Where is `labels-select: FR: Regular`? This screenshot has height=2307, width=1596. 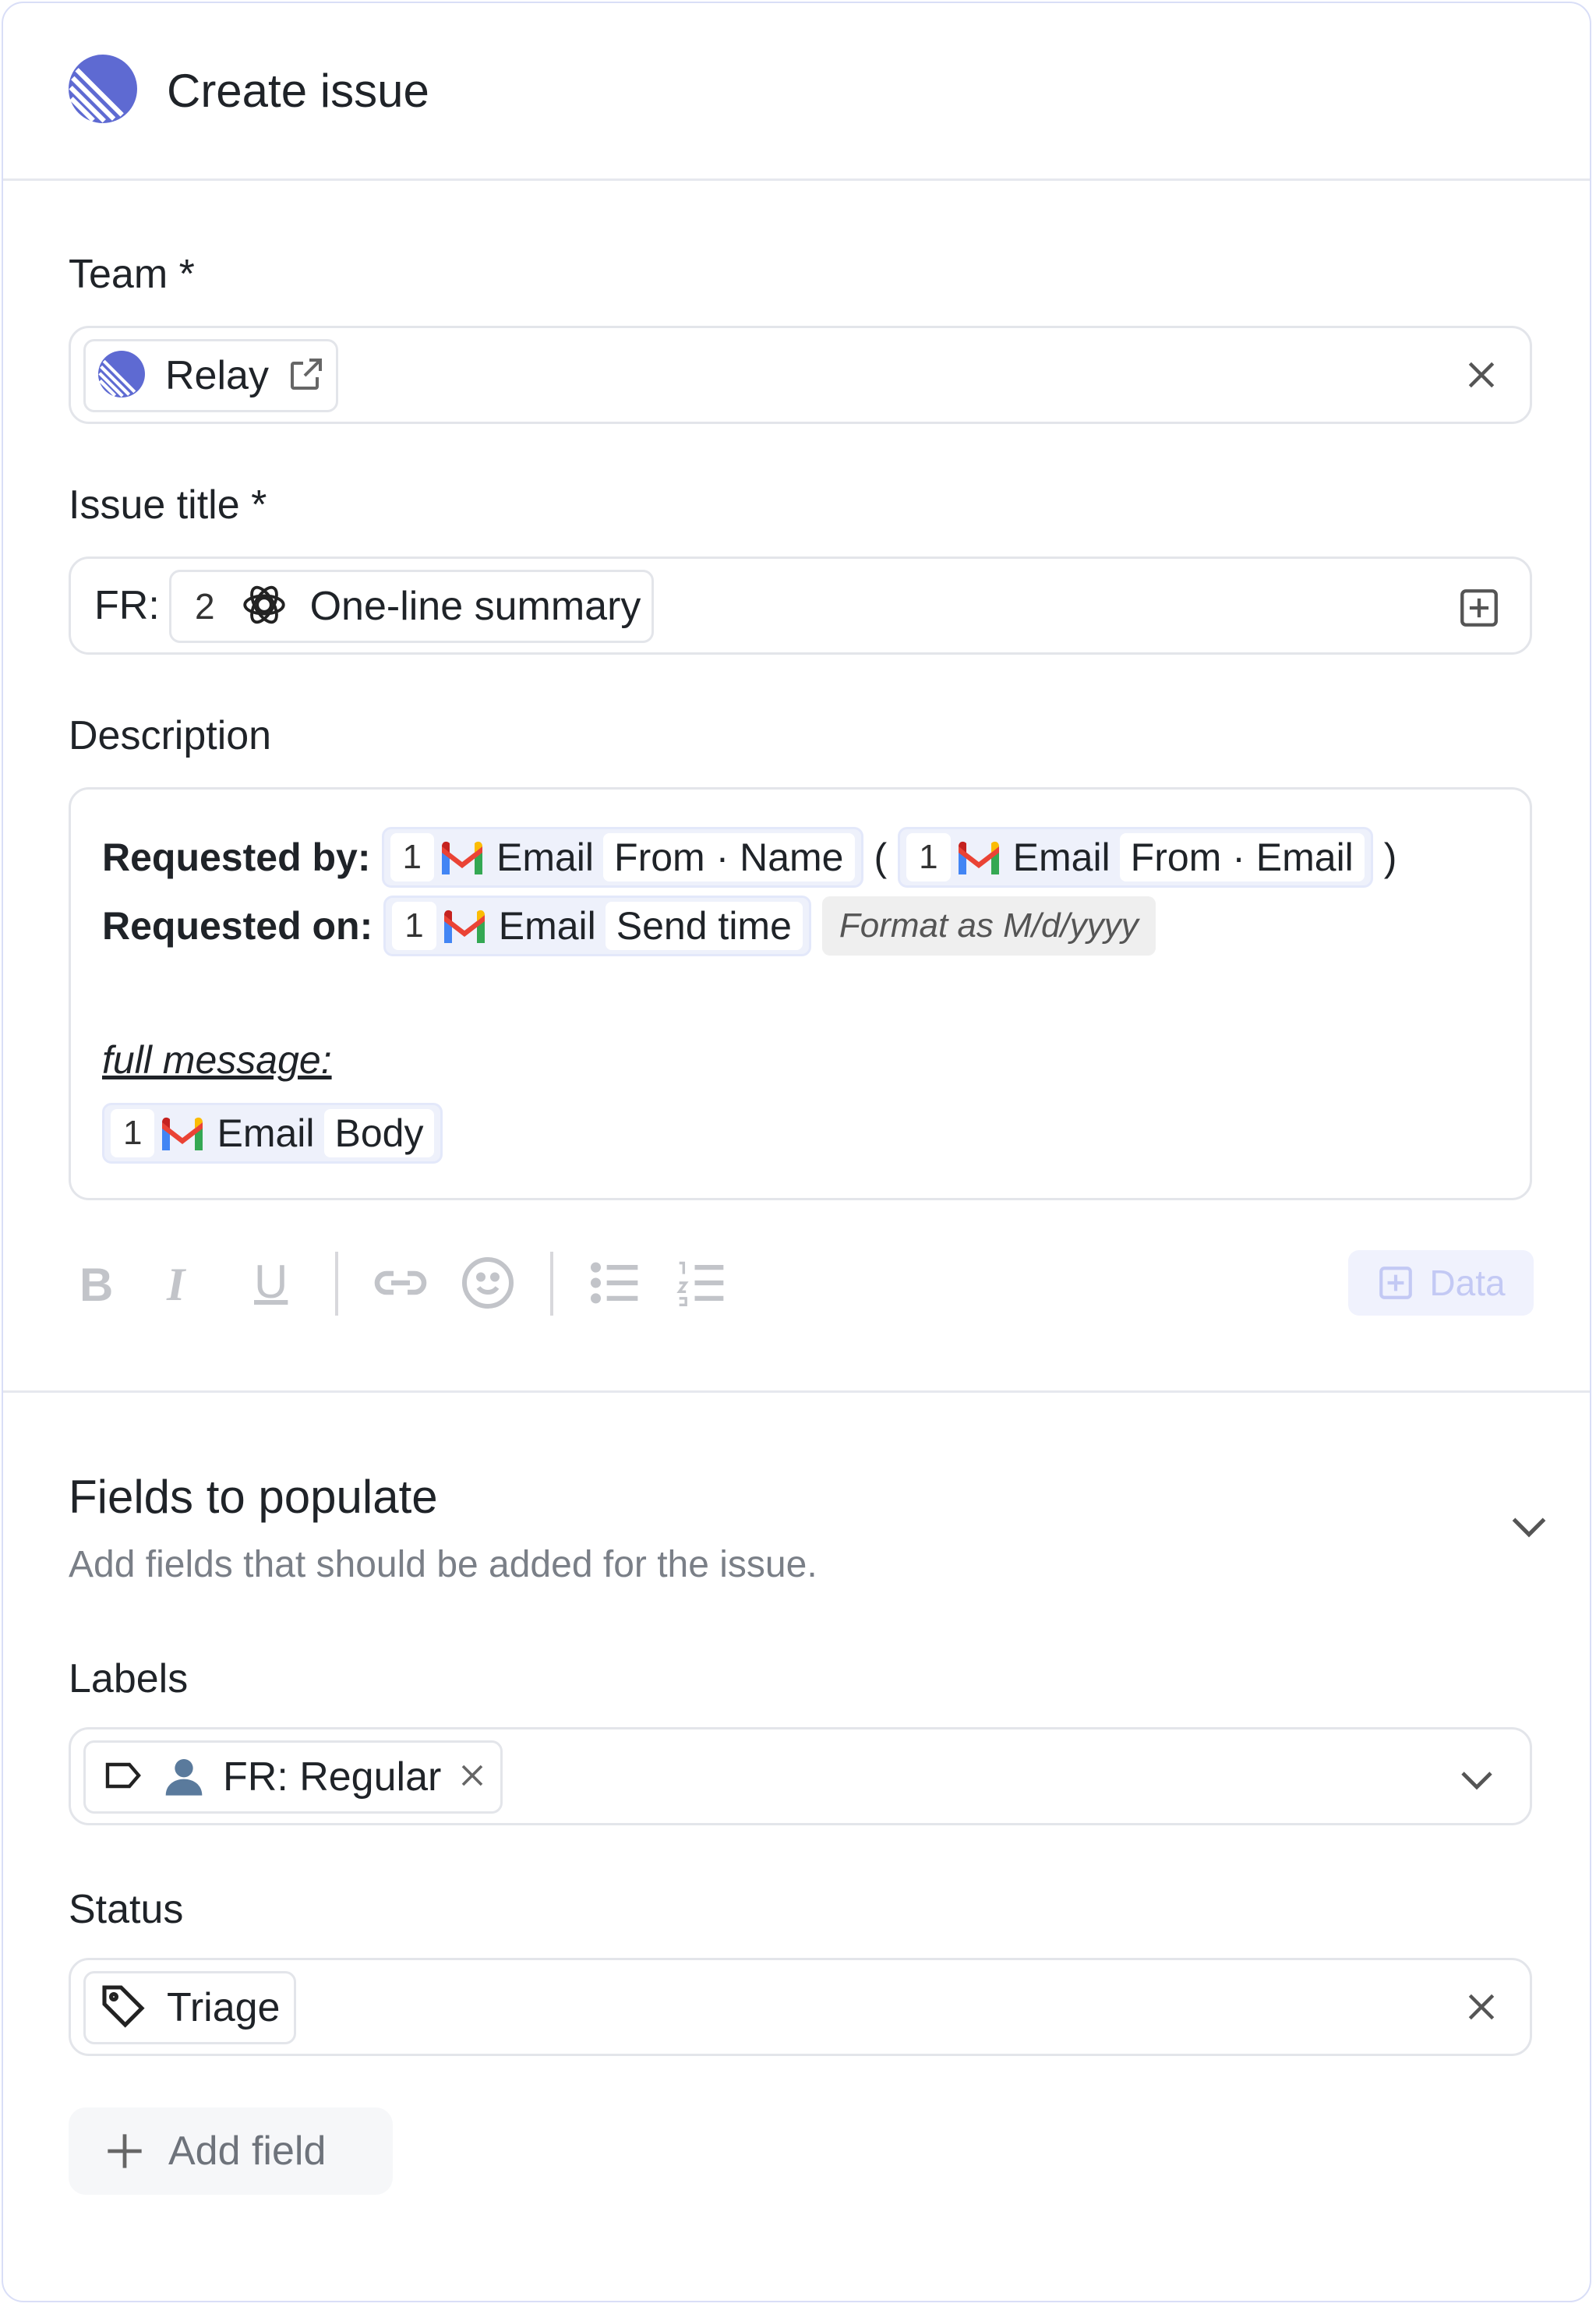 labels-select: FR: Regular is located at coordinates (800, 1776).